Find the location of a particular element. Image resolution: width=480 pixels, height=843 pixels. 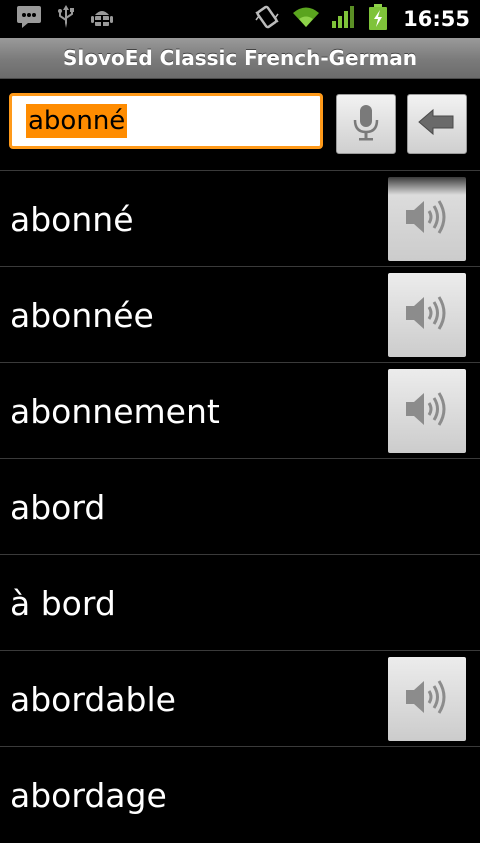

usb-icon is located at coordinates (66, 19).